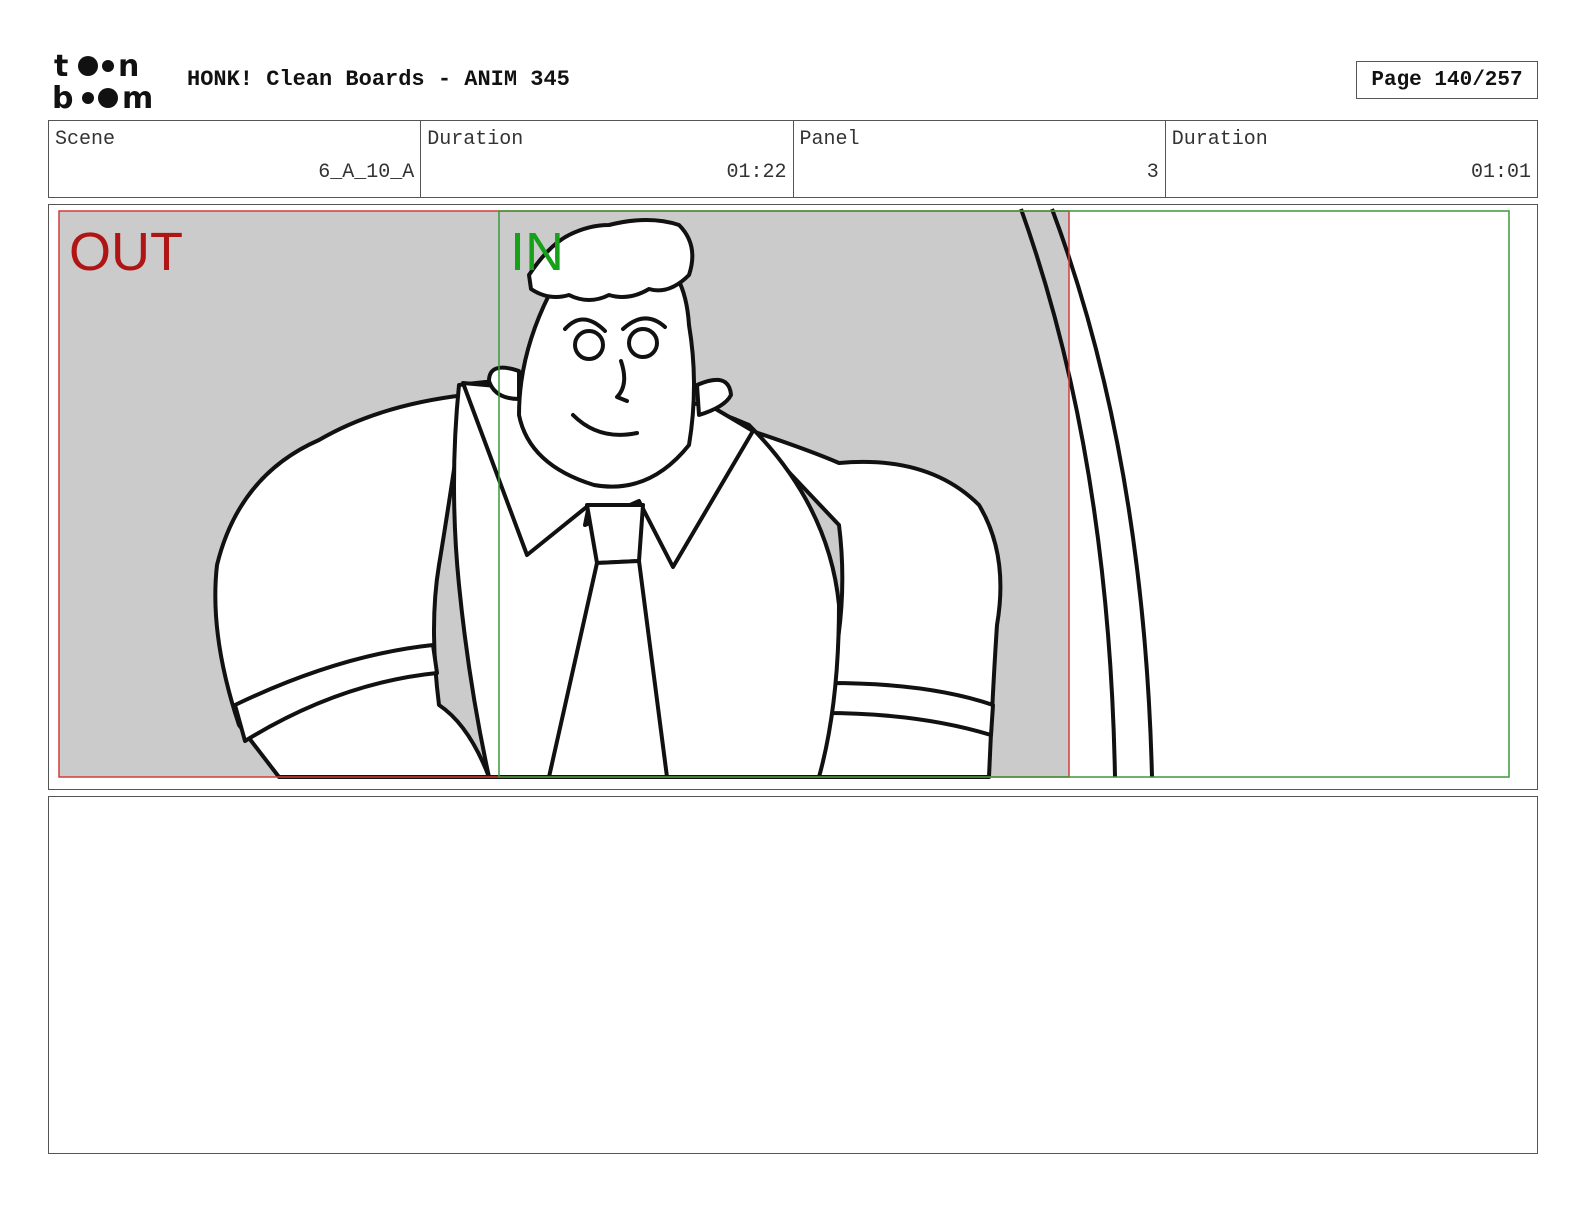  I want to click on scene-duration-value: 01:22, so click(756, 172).